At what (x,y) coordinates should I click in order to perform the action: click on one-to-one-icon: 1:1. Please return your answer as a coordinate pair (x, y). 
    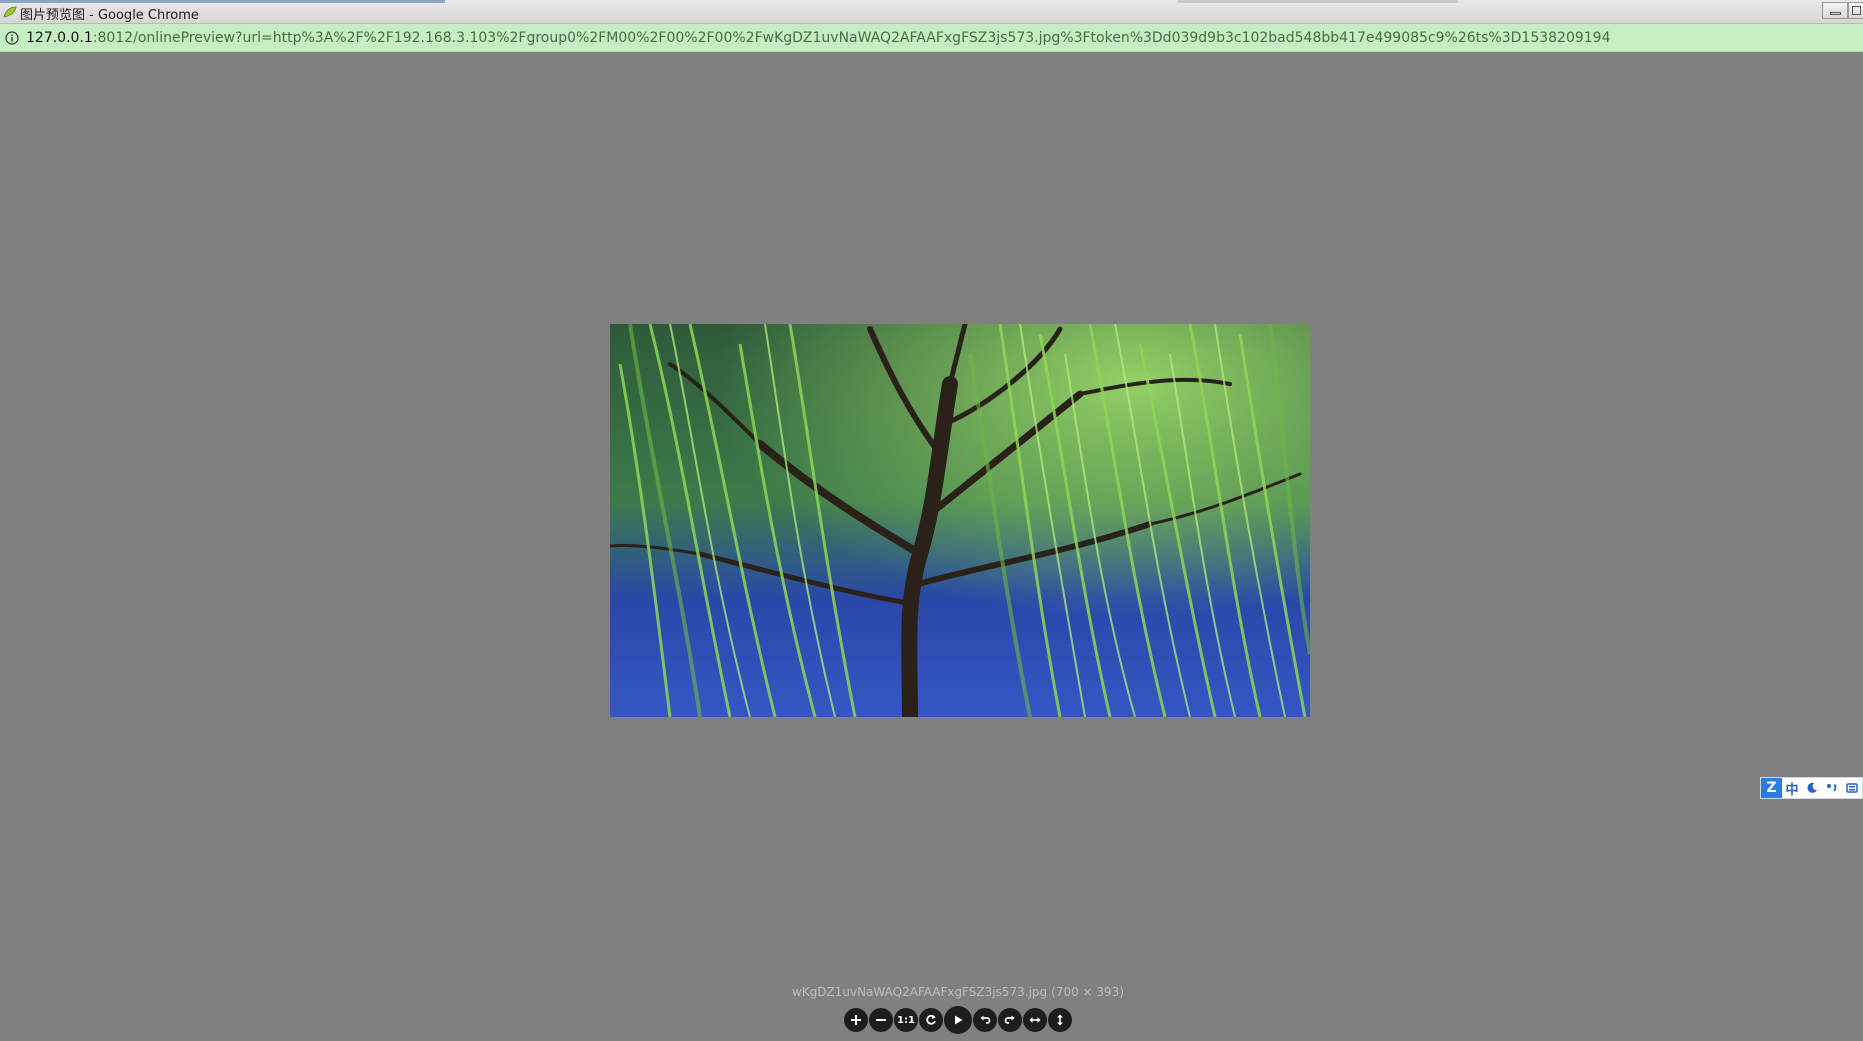
    Looking at the image, I should click on (906, 1020).